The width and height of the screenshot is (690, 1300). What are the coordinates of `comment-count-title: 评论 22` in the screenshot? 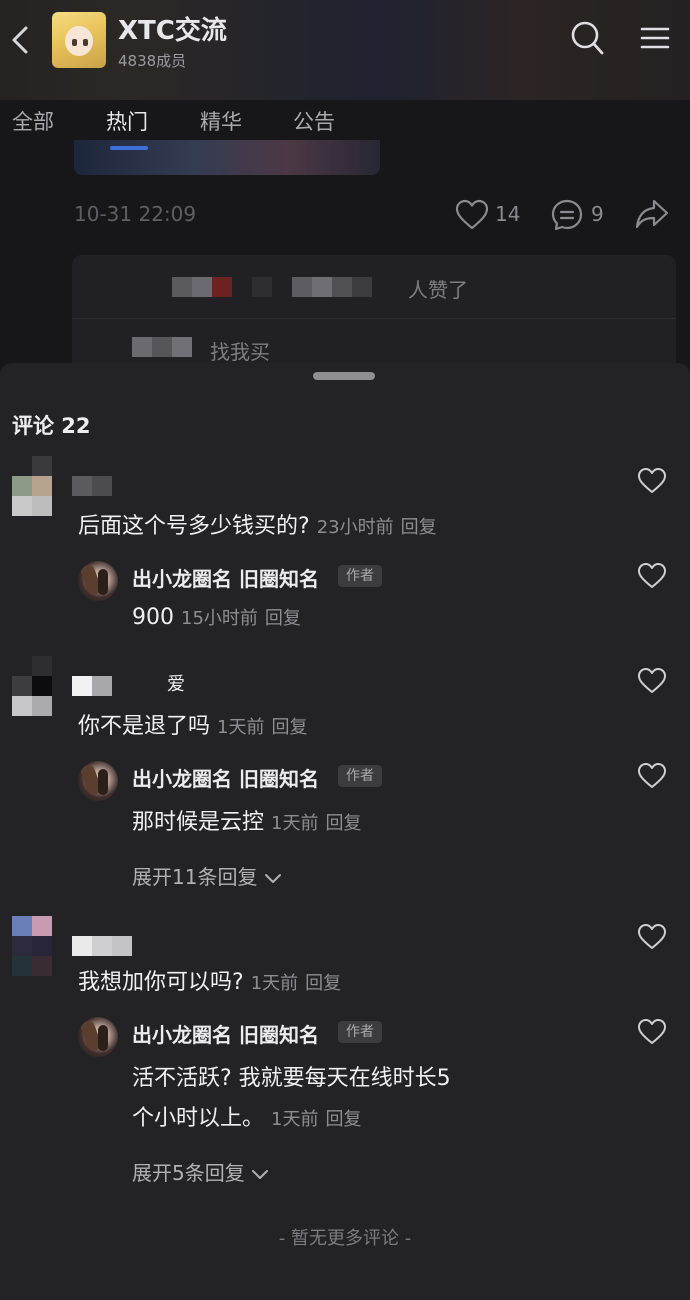 It's located at (51, 426).